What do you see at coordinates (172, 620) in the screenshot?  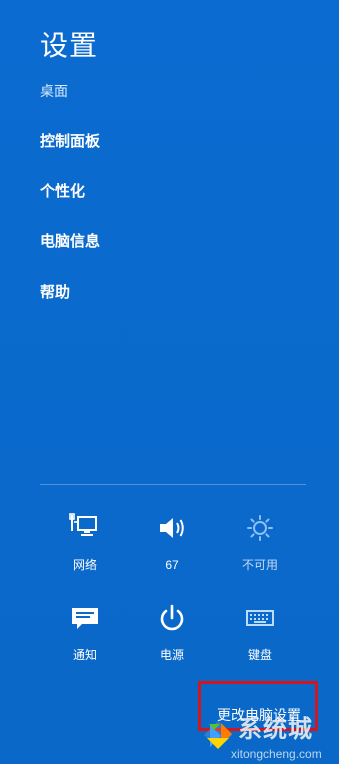 I see `power-icon` at bounding box center [172, 620].